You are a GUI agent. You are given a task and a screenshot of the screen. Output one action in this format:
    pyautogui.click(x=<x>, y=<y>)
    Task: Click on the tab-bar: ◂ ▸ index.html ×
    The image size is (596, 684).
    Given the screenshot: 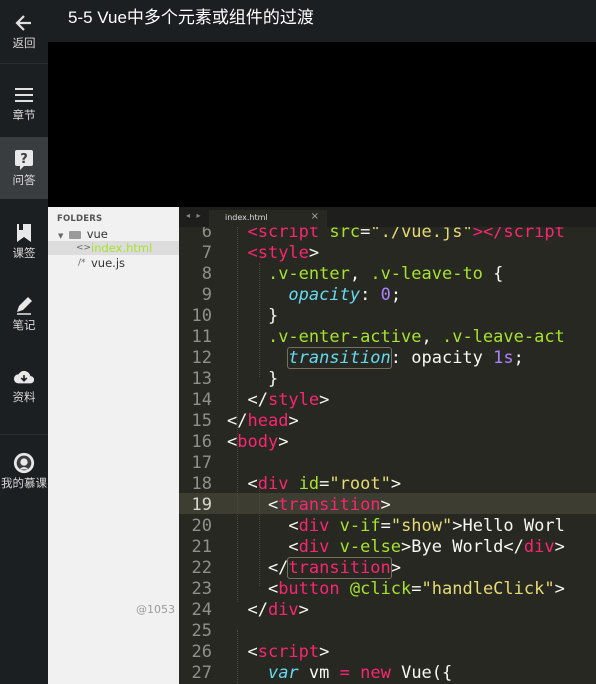 What is the action you would take?
    pyautogui.click(x=387, y=217)
    